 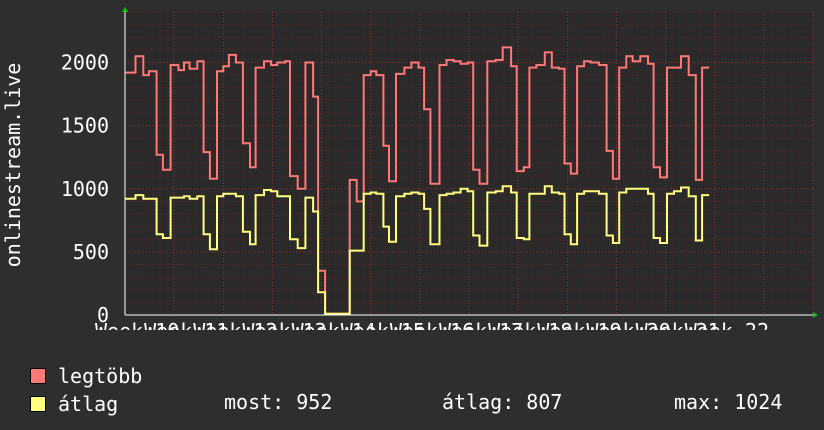 I want to click on x-tick-label: Week 22, so click(x=727, y=324).